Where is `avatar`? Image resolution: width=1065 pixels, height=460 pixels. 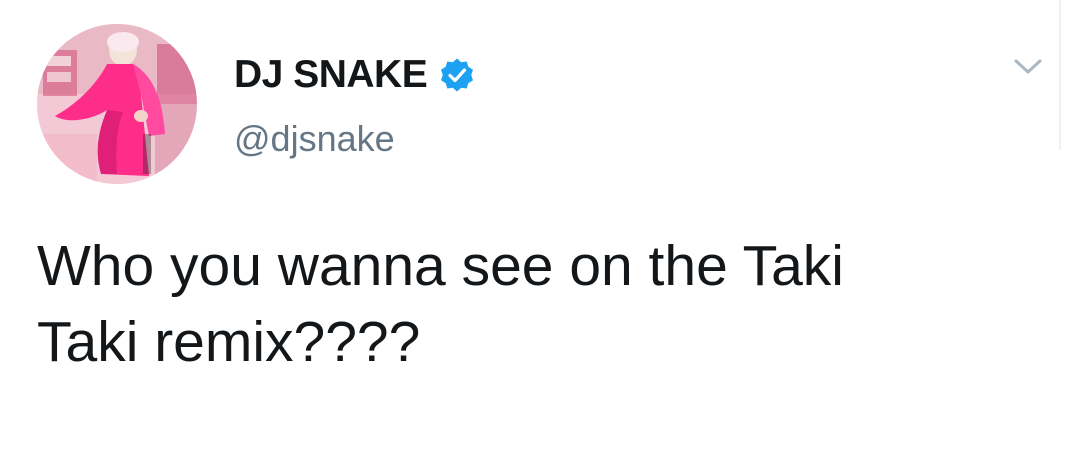 avatar is located at coordinates (117, 104).